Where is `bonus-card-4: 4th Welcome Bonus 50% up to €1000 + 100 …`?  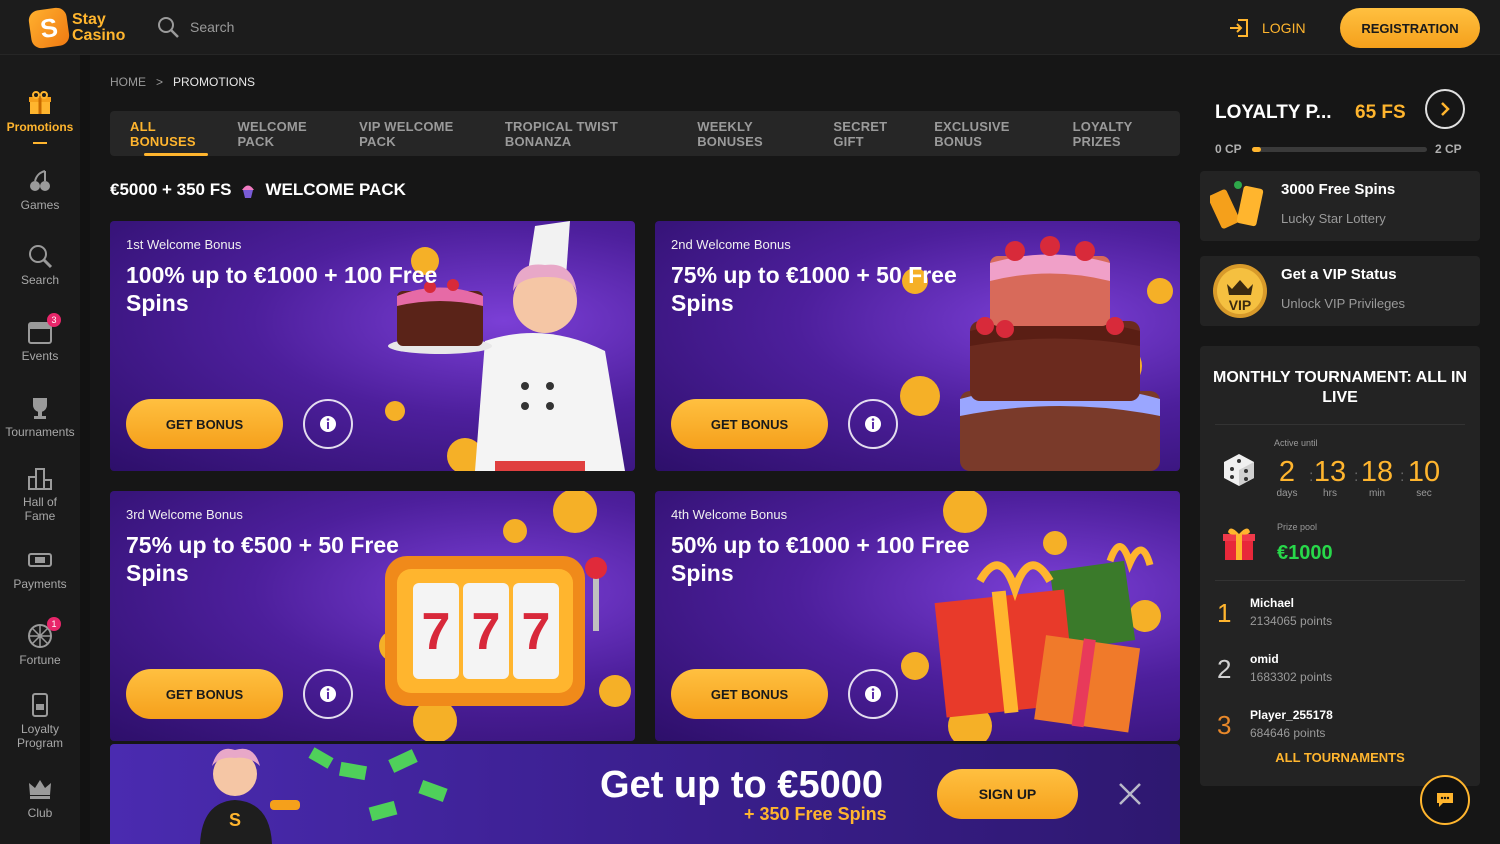 bonus-card-4: 4th Welcome Bonus 50% up to €1000 + 100 … is located at coordinates (917, 616).